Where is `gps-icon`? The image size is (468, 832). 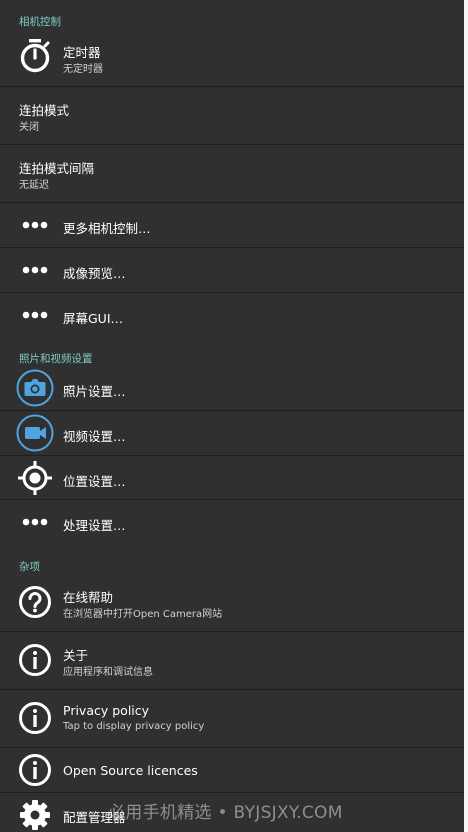
gps-icon is located at coordinates (35, 478).